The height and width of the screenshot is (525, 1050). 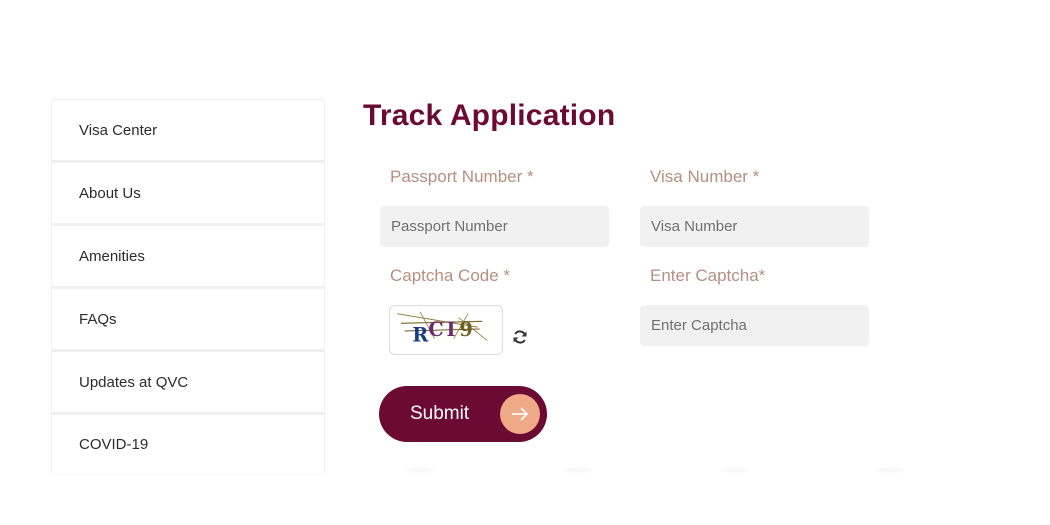 I want to click on captcha-char: R, so click(x=420, y=335).